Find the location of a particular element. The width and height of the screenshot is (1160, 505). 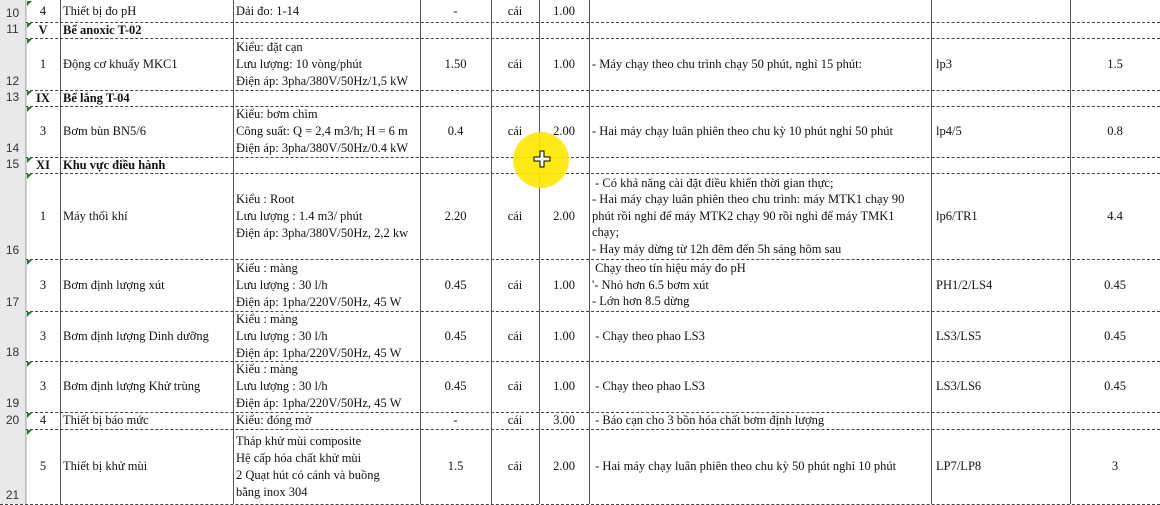

item-name: Máy thổi khí is located at coordinates (146, 216).